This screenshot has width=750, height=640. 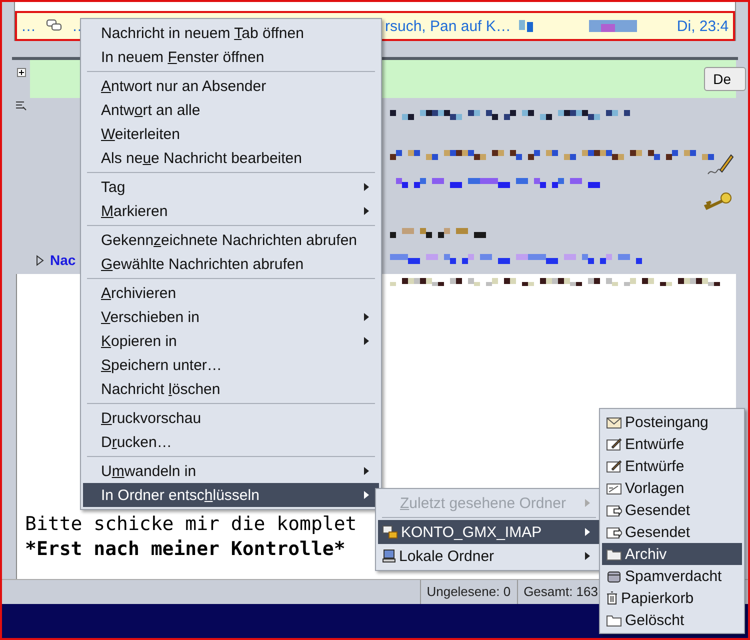 What do you see at coordinates (231, 341) in the screenshot?
I see `menu-item: Kopieren in` at bounding box center [231, 341].